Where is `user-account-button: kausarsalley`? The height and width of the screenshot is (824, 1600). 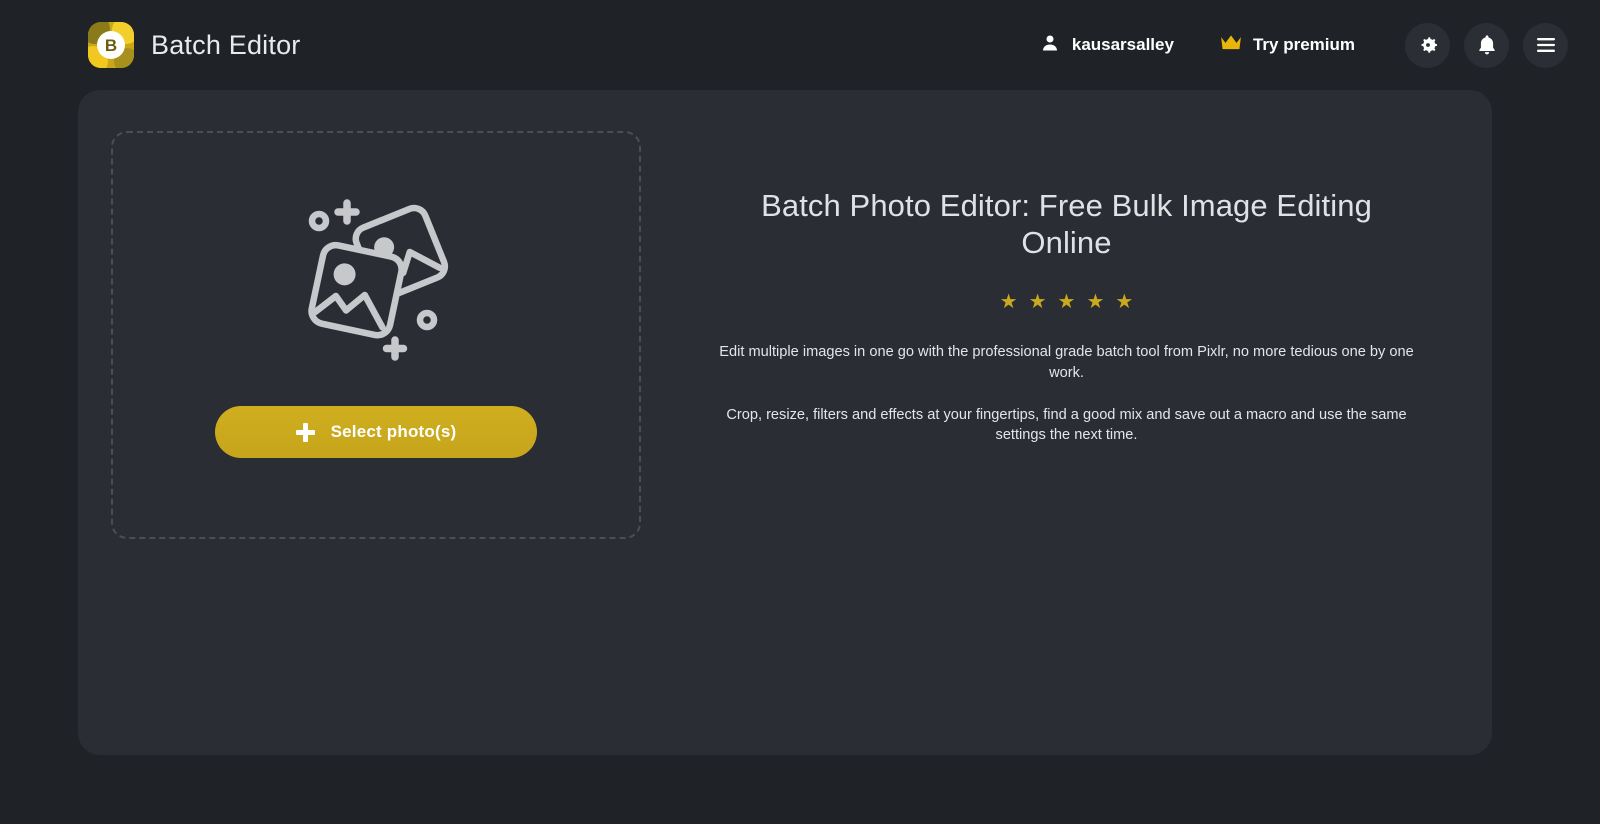
user-account-button: kausarsalley is located at coordinates (1107, 45).